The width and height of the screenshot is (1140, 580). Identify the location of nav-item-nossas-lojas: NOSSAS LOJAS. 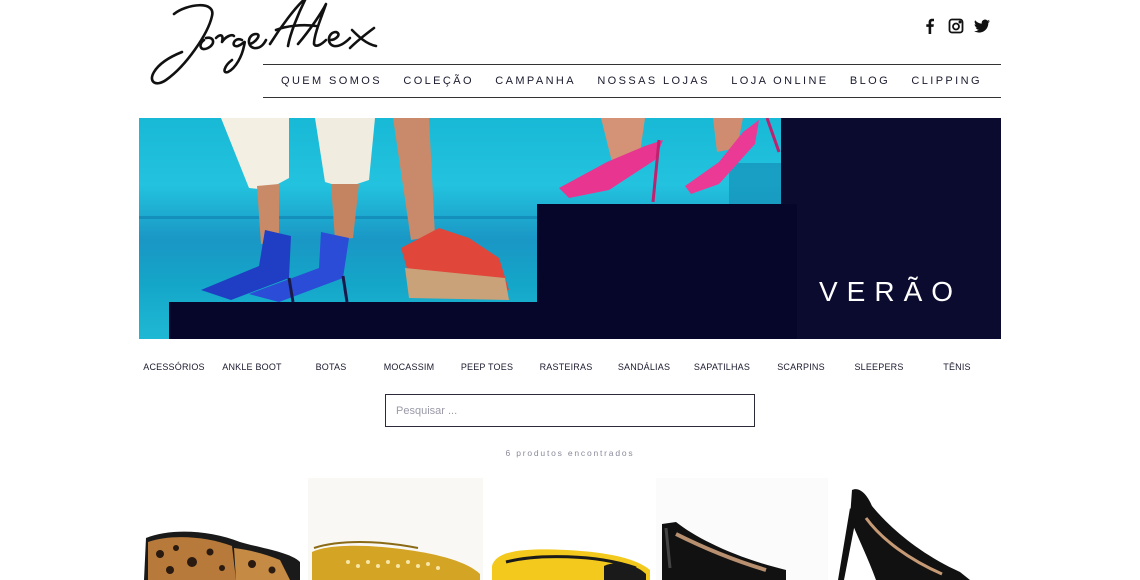
(653, 81).